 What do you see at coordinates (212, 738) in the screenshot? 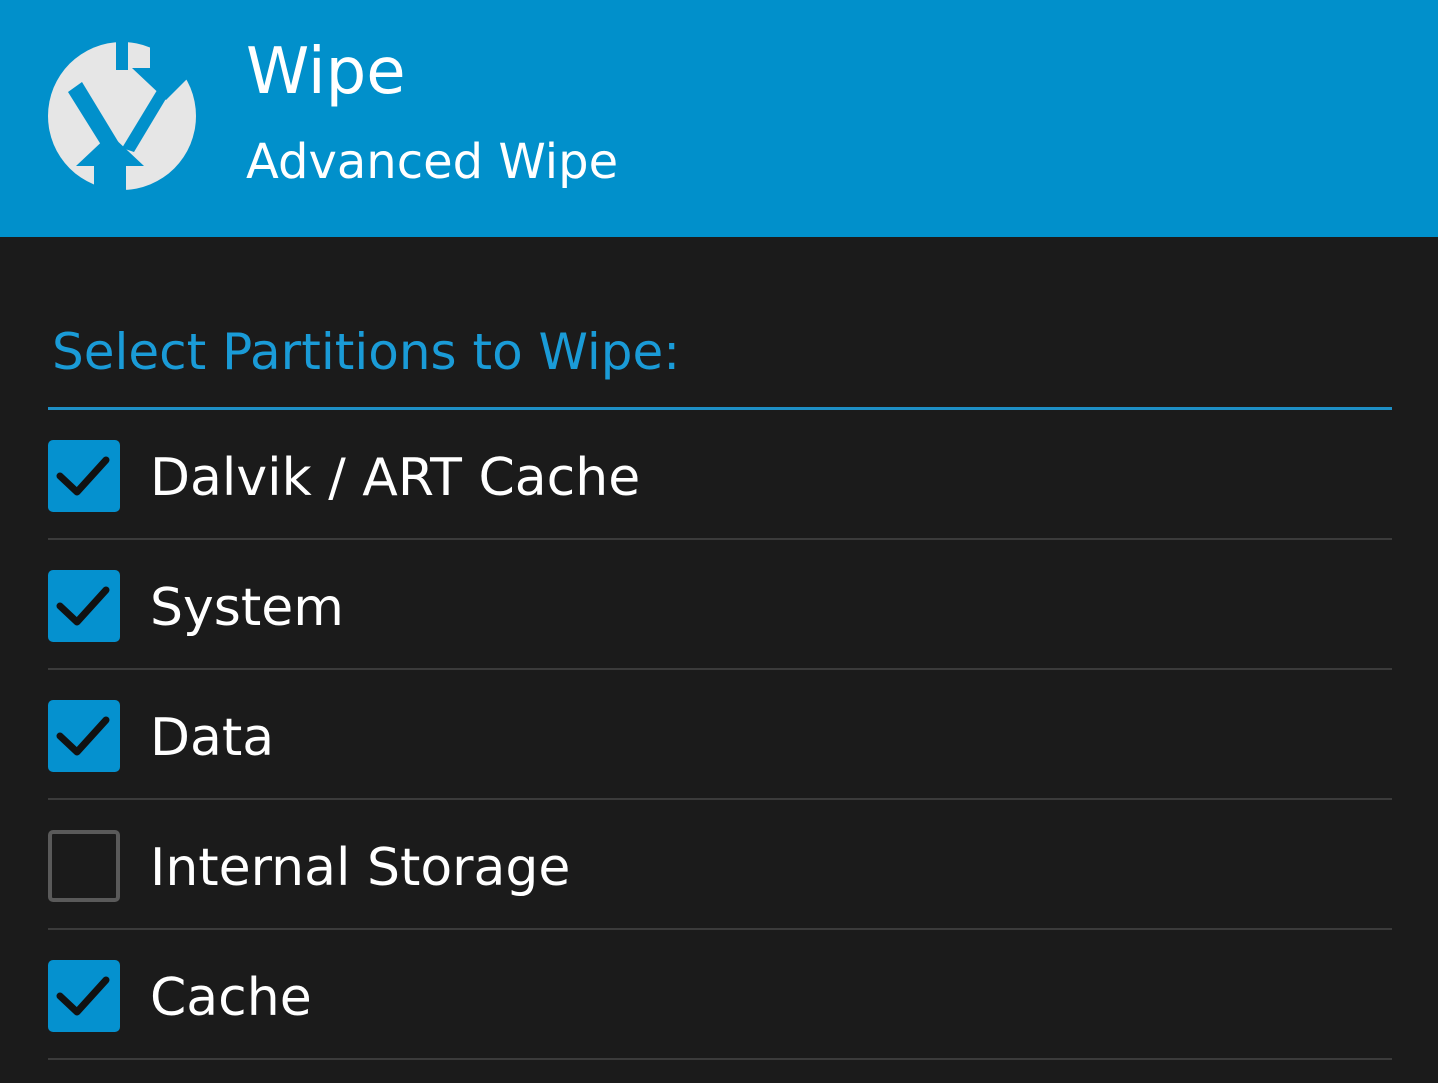
I see `partition-label: Data` at bounding box center [212, 738].